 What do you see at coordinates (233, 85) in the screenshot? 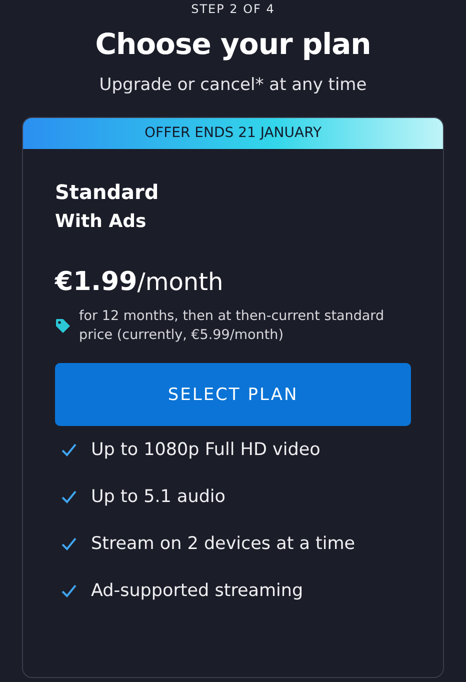
I see `subtitle: Upgrade or cancel* at any time` at bounding box center [233, 85].